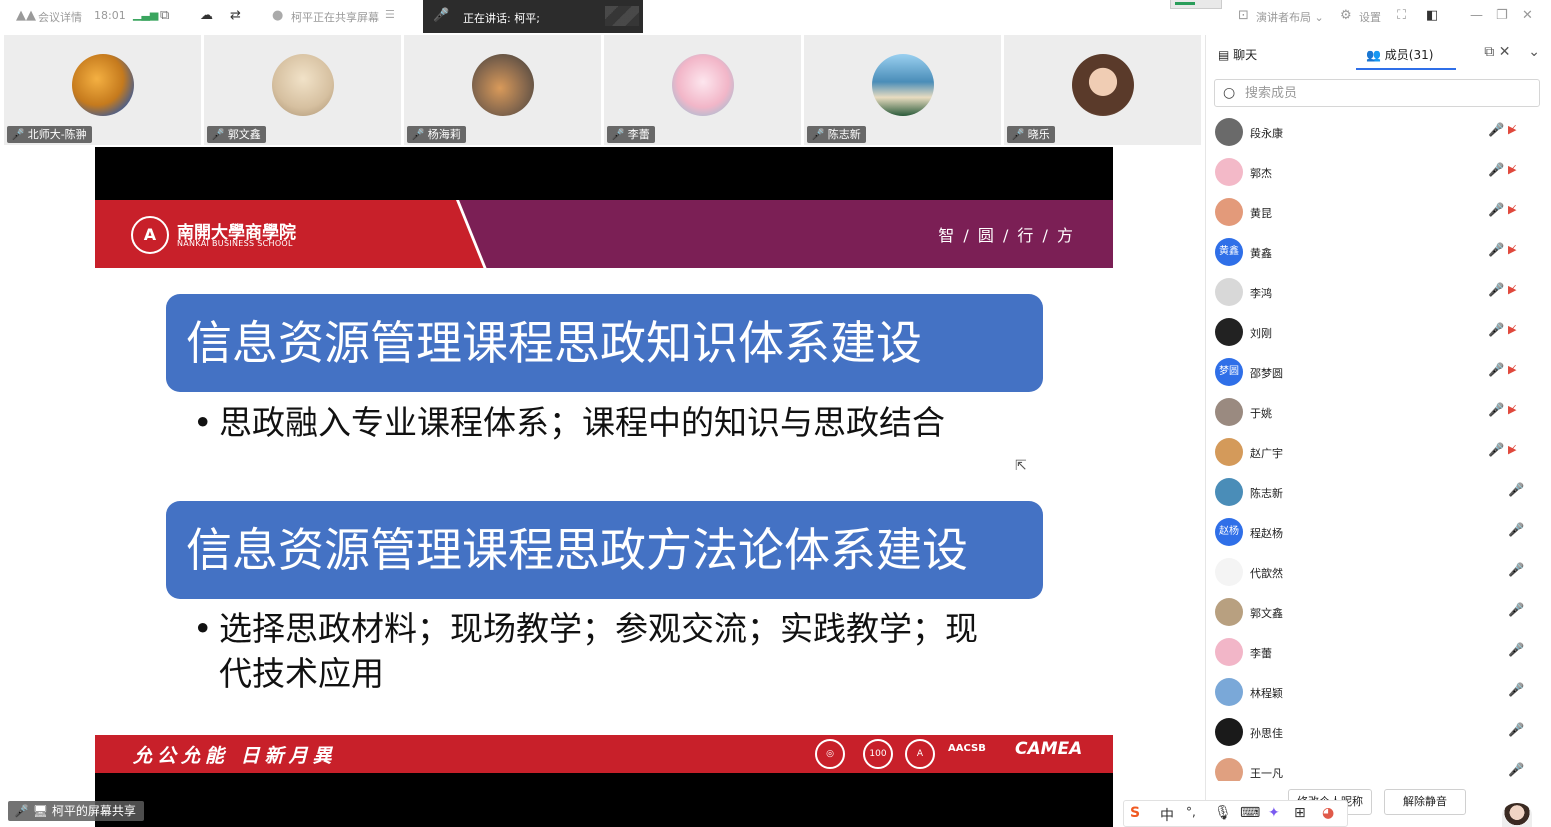 This screenshot has height=827, width=1551. What do you see at coordinates (1378, 573) in the screenshot?
I see `member-row: 代歆然 🎤` at bounding box center [1378, 573].